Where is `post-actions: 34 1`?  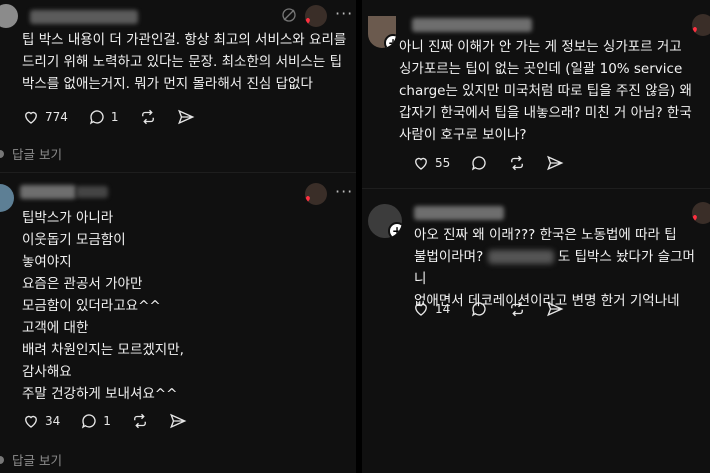
post-actions: 34 1 is located at coordinates (104, 421).